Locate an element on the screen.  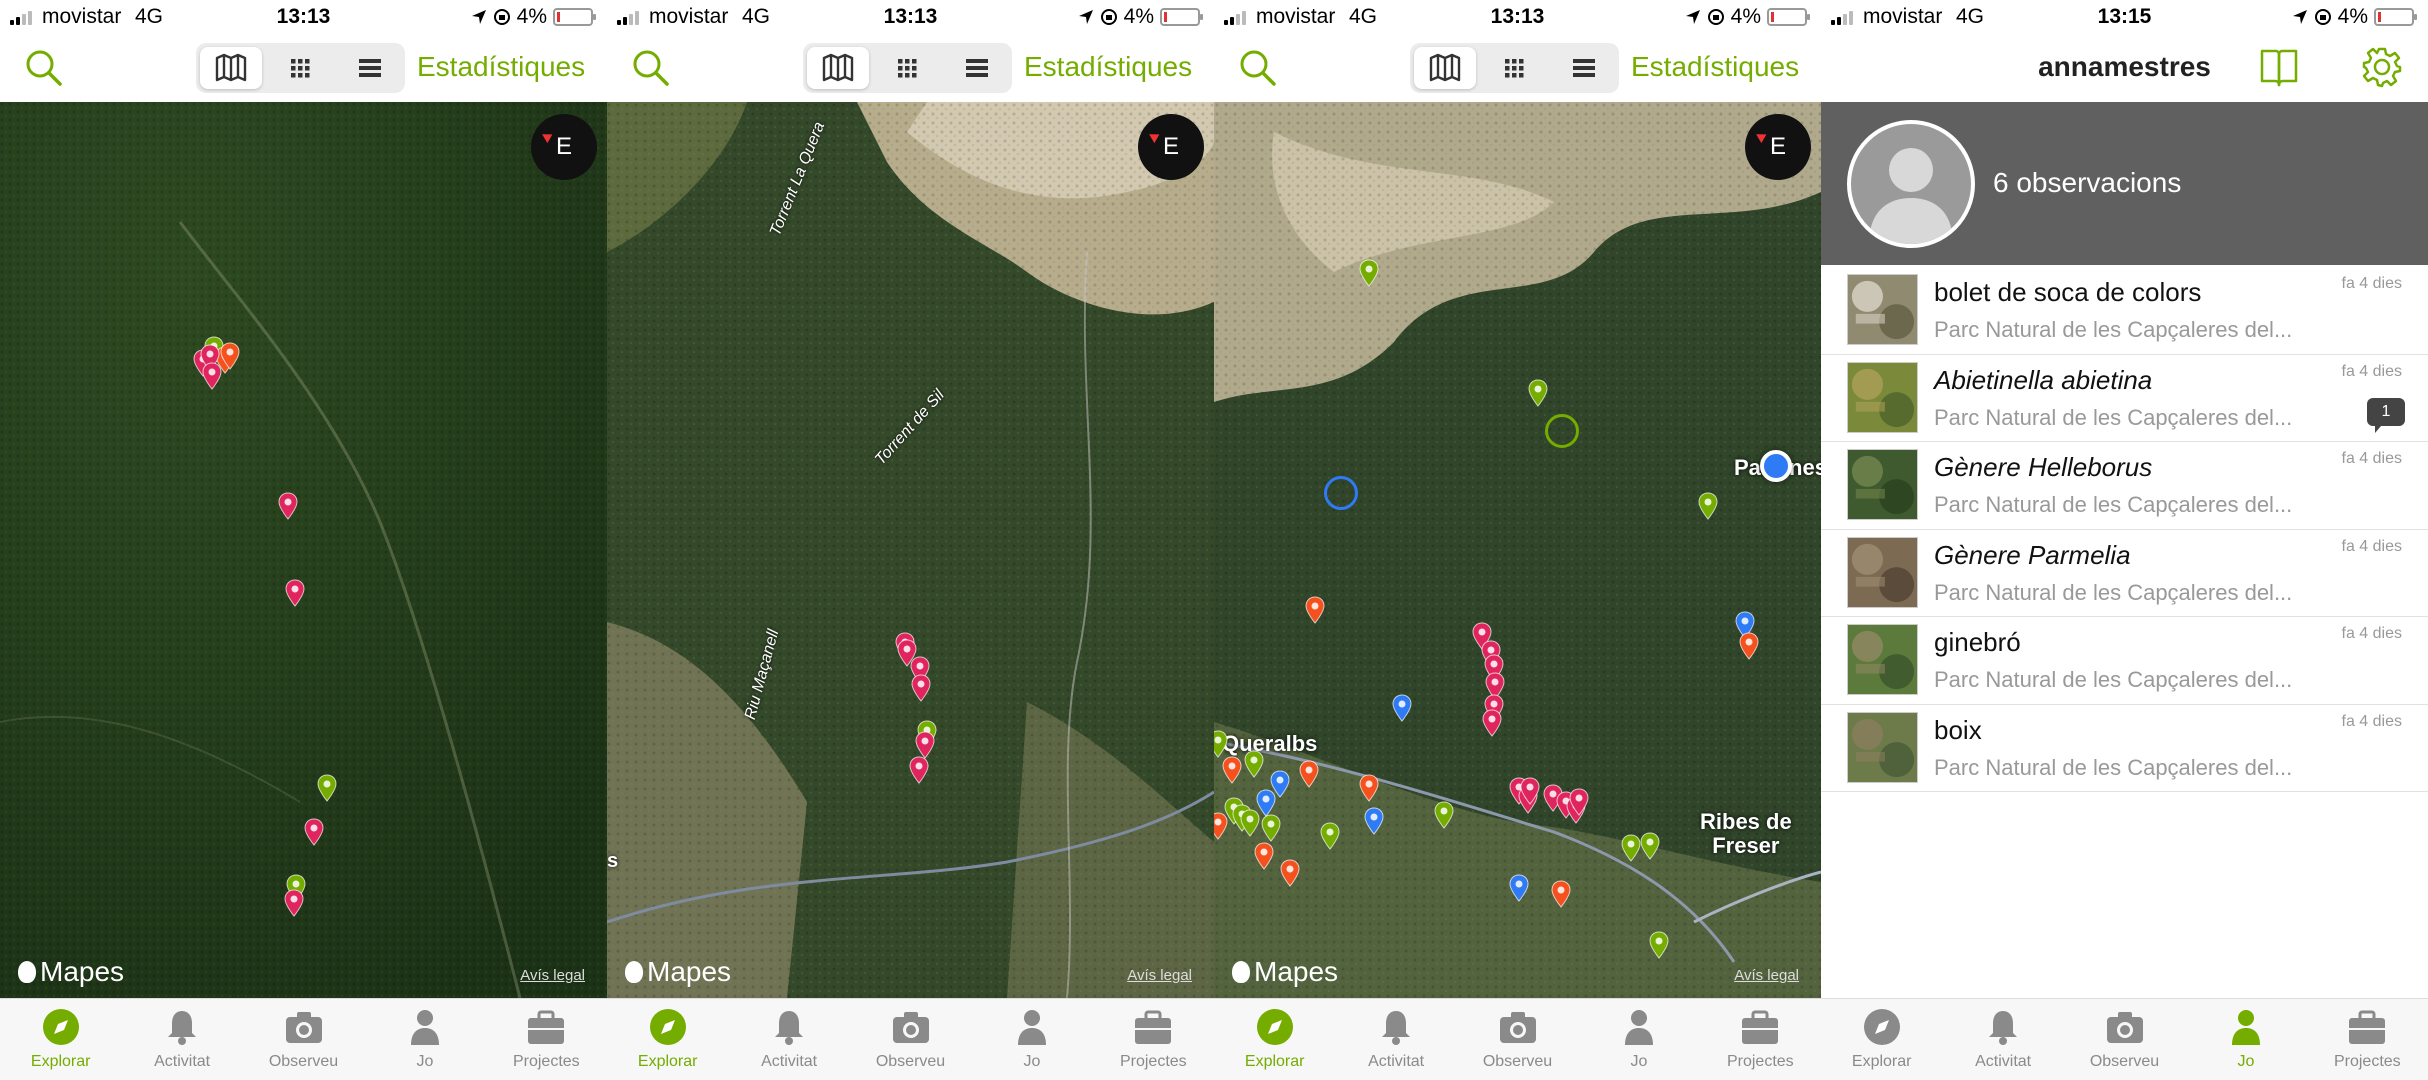
avatar is located at coordinates (1911, 184).